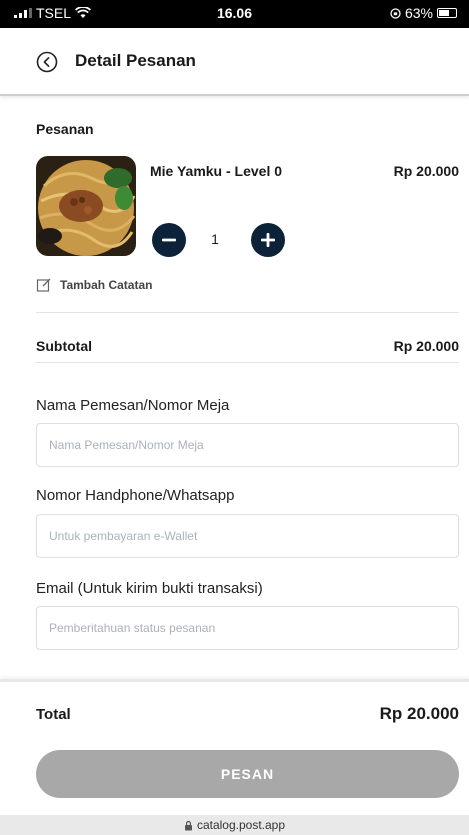 This screenshot has width=469, height=835. I want to click on url-text: catalog.post.app, so click(241, 825).